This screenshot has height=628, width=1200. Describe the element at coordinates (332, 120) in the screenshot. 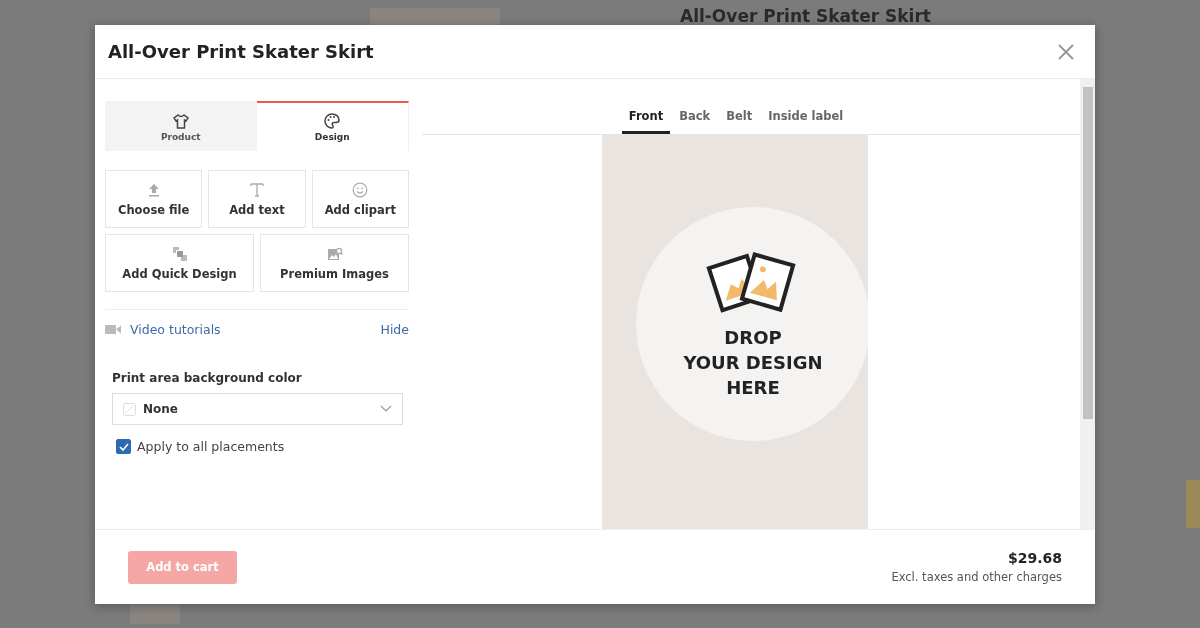

I see `palette-icon` at that location.